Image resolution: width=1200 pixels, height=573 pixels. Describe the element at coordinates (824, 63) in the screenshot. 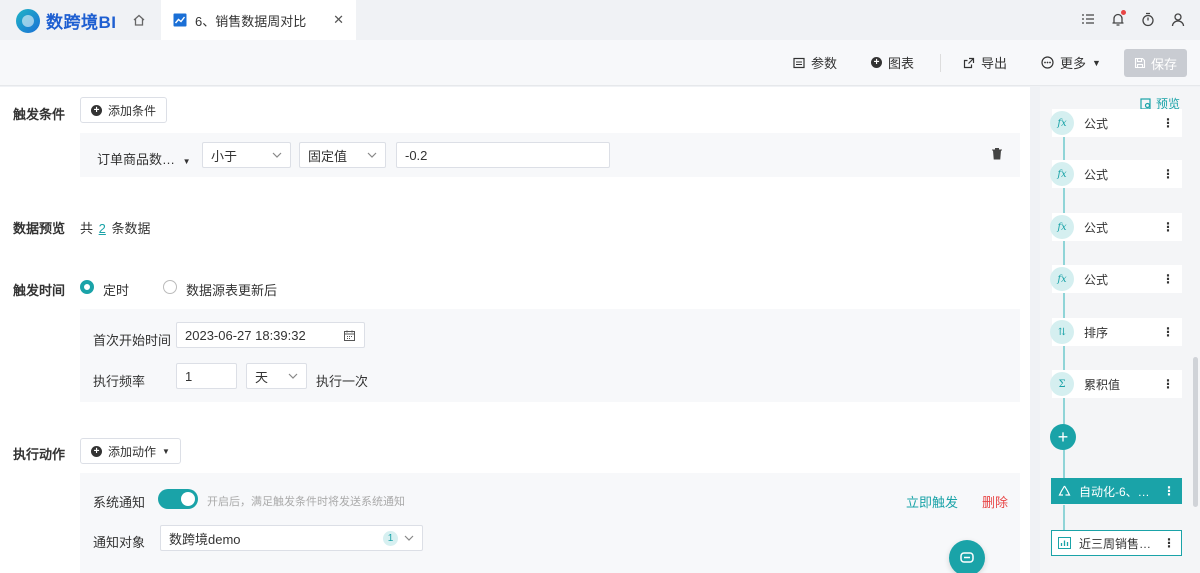

I see `params-label: 参数` at that location.